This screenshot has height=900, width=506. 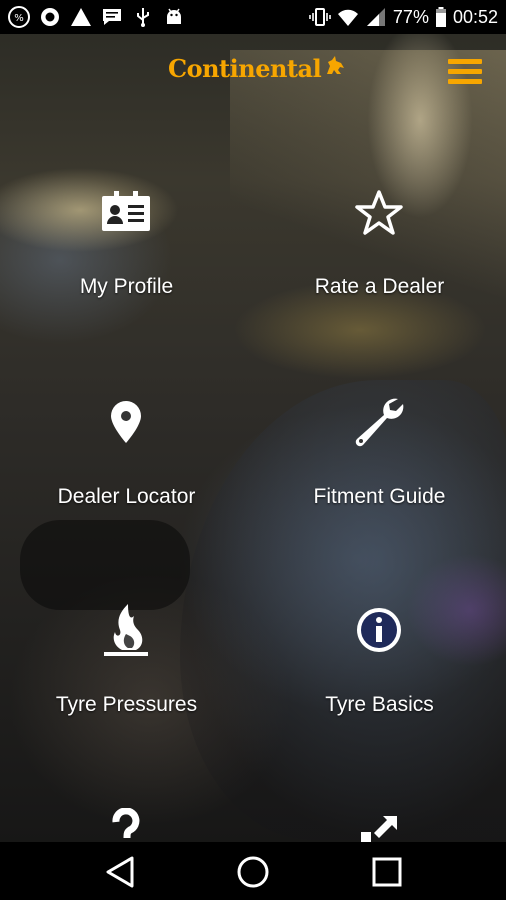 I want to click on percent-notification-icon: %, so click(x=19, y=17).